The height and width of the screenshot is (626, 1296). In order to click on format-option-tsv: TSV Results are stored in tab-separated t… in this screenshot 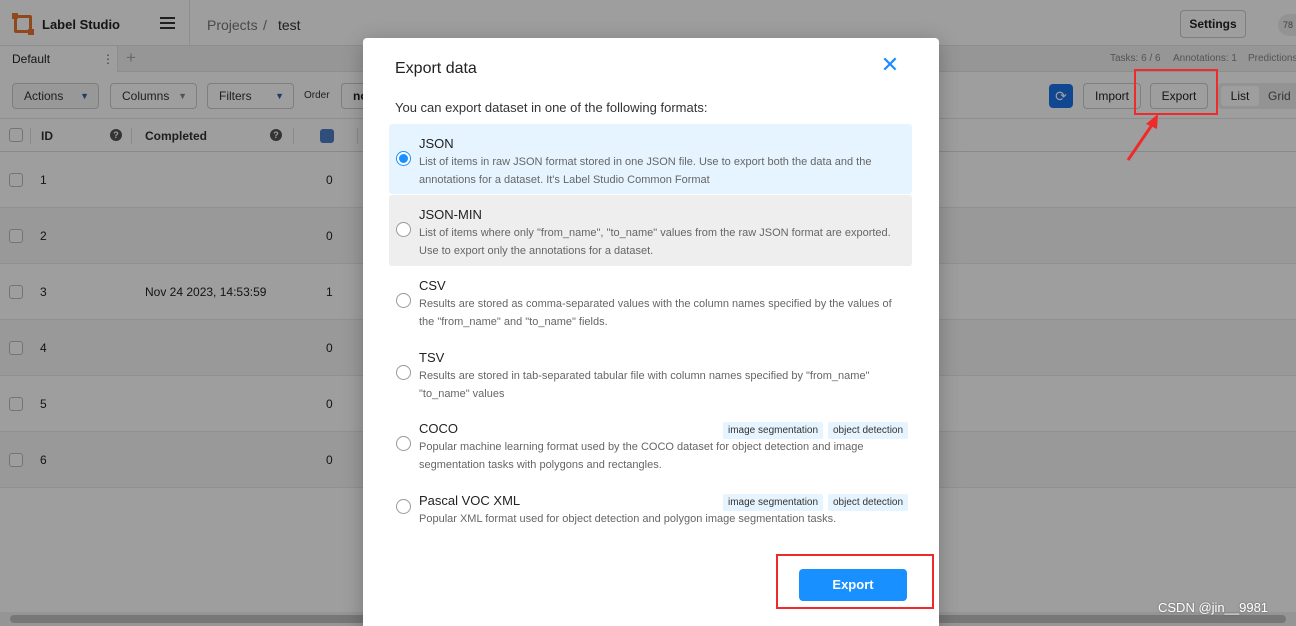, I will do `click(650, 373)`.